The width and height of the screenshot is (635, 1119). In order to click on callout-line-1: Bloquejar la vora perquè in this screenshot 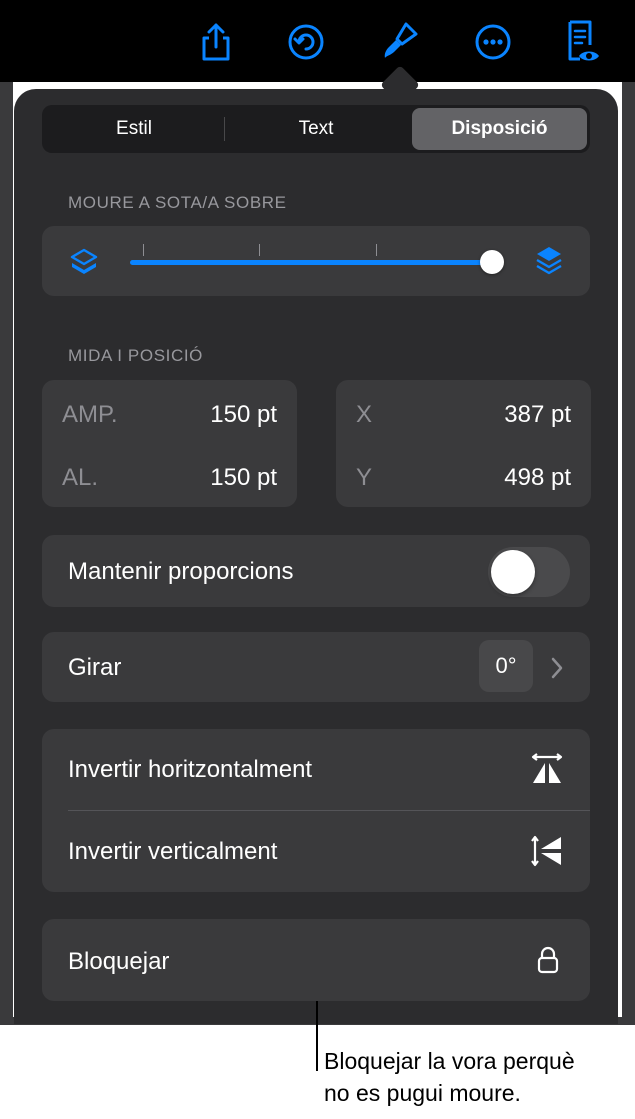, I will do `click(449, 1061)`.